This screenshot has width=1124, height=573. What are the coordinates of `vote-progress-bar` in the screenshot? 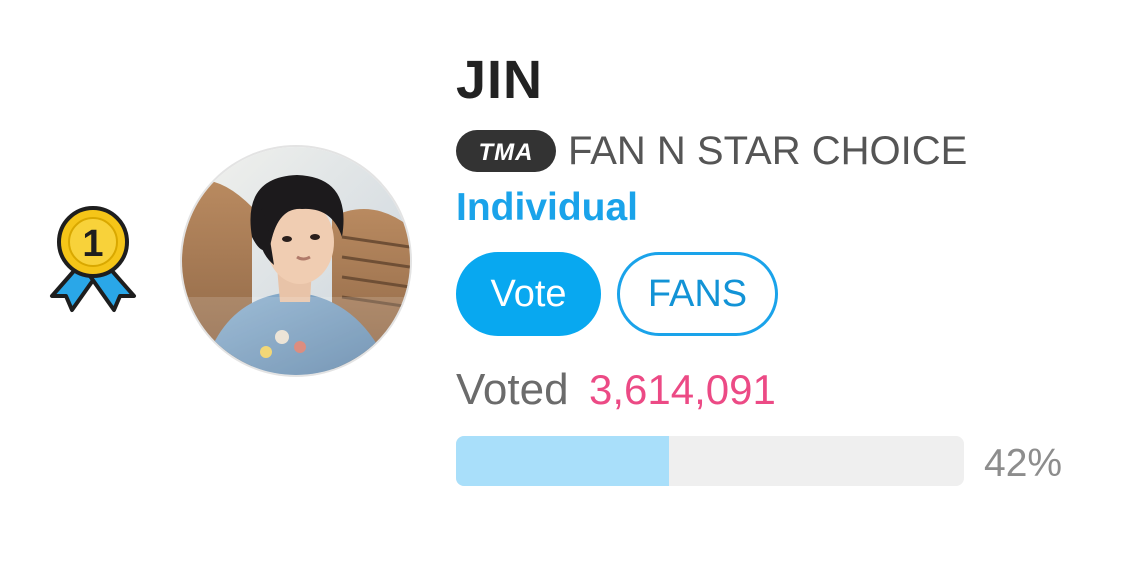 It's located at (710, 461).